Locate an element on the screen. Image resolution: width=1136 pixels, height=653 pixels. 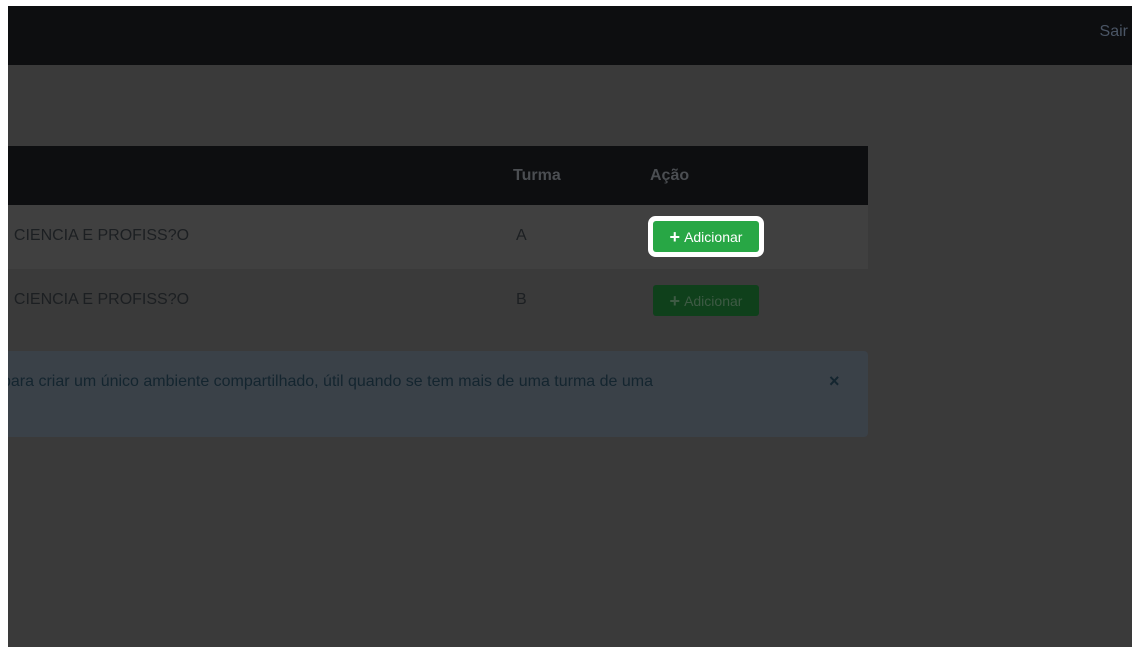
table-row: : CIENCIA E PROFISS?O A + Adicionar is located at coordinates (438, 237).